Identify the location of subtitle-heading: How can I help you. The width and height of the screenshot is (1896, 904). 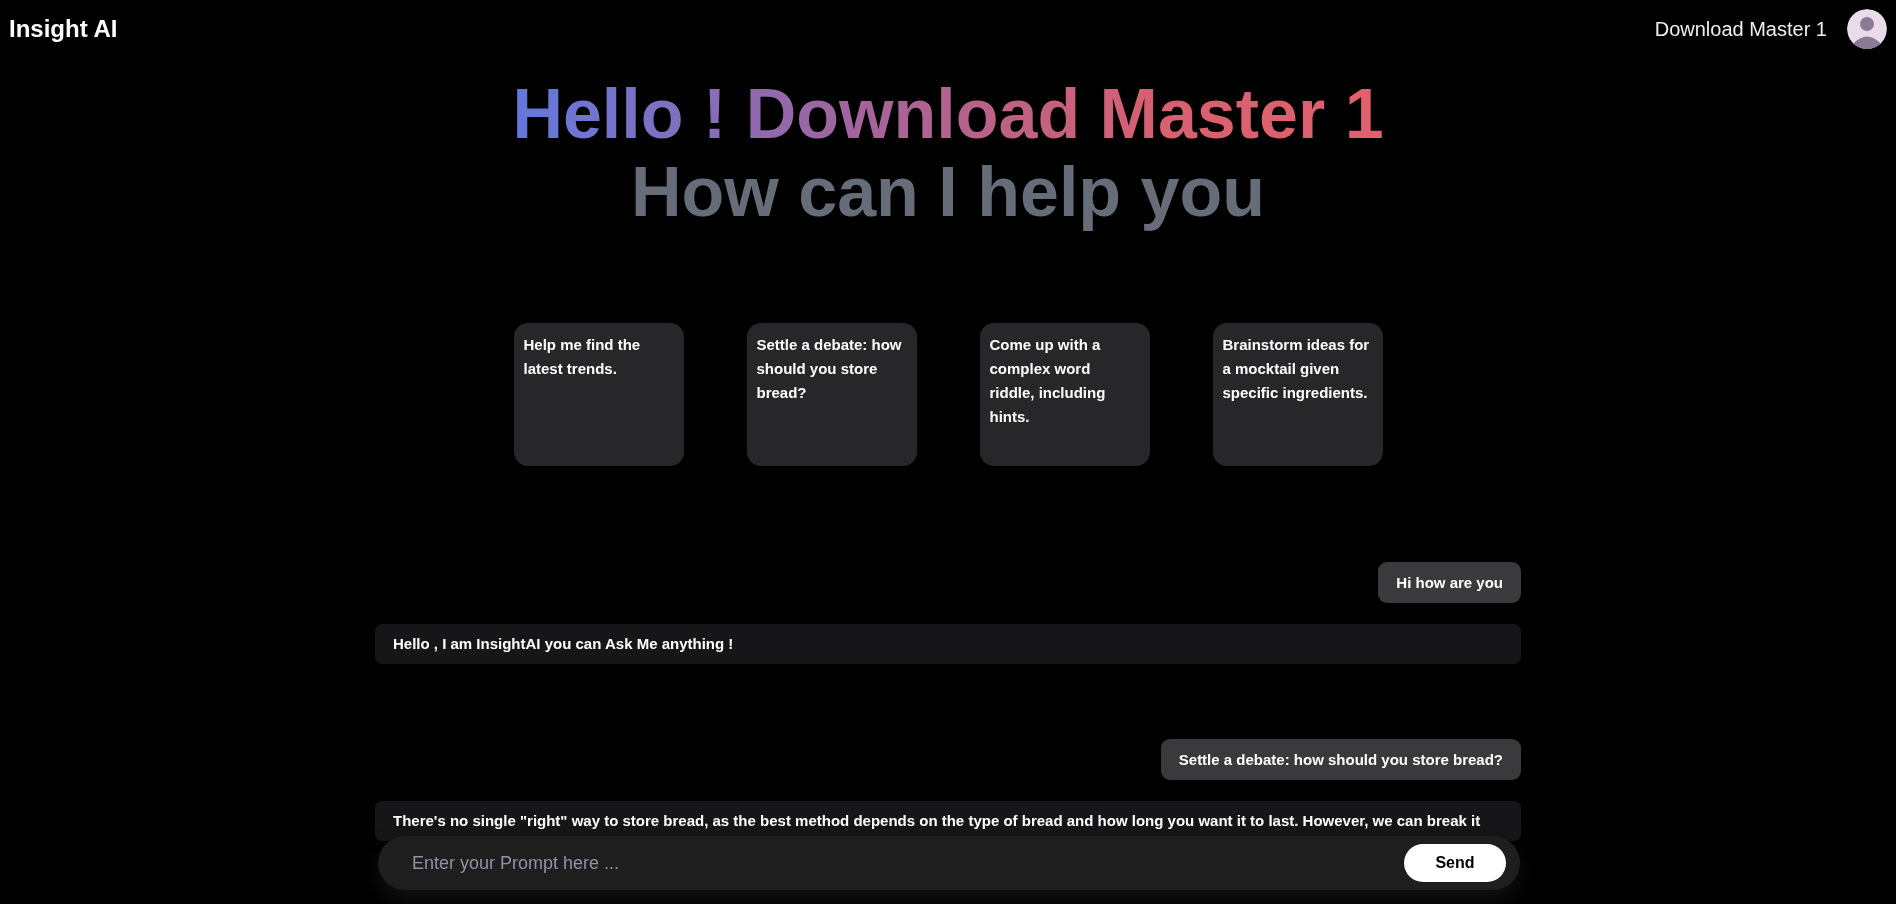
(948, 192).